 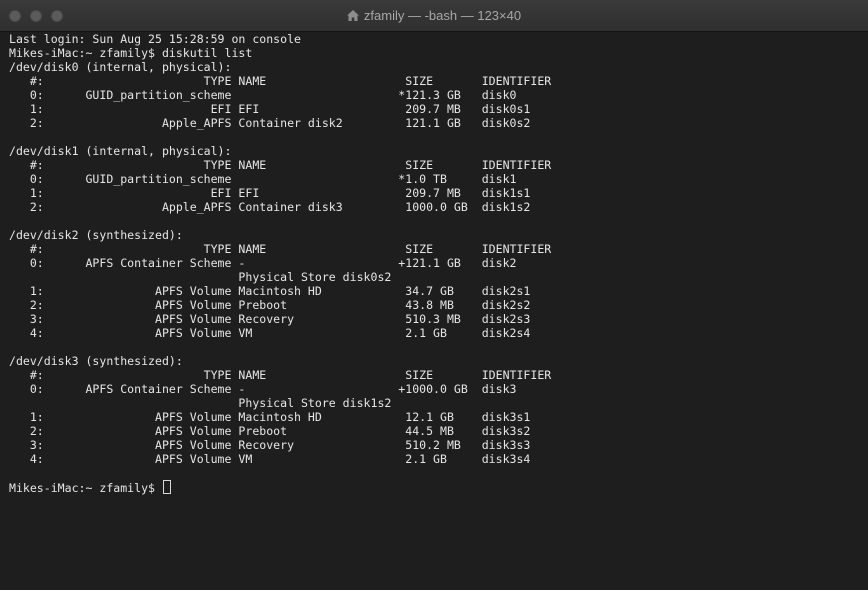 I want to click on terminal-line: 0: GUID_partition_scheme *1.0 TB disk1, so click(x=263, y=179).